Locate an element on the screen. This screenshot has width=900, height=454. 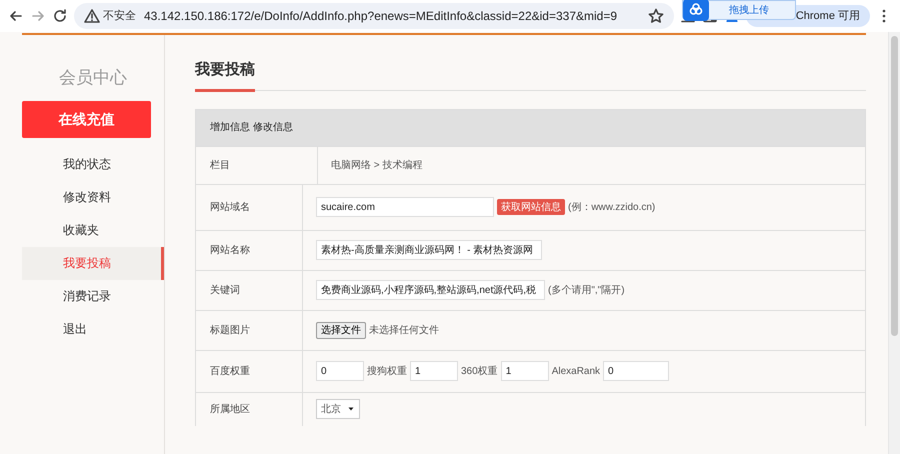
field-label: 所属地区 is located at coordinates (230, 409).